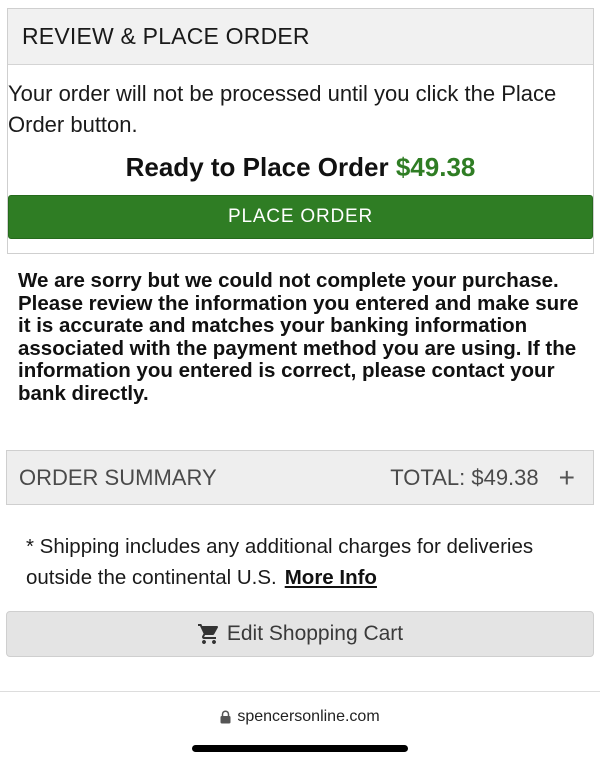 The width and height of the screenshot is (600, 764). Describe the element at coordinates (225, 717) in the screenshot. I see `lock-icon` at that location.